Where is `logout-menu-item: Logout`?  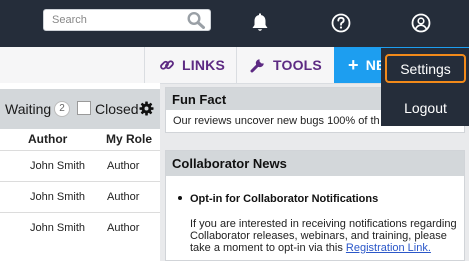 logout-menu-item: Logout is located at coordinates (425, 107).